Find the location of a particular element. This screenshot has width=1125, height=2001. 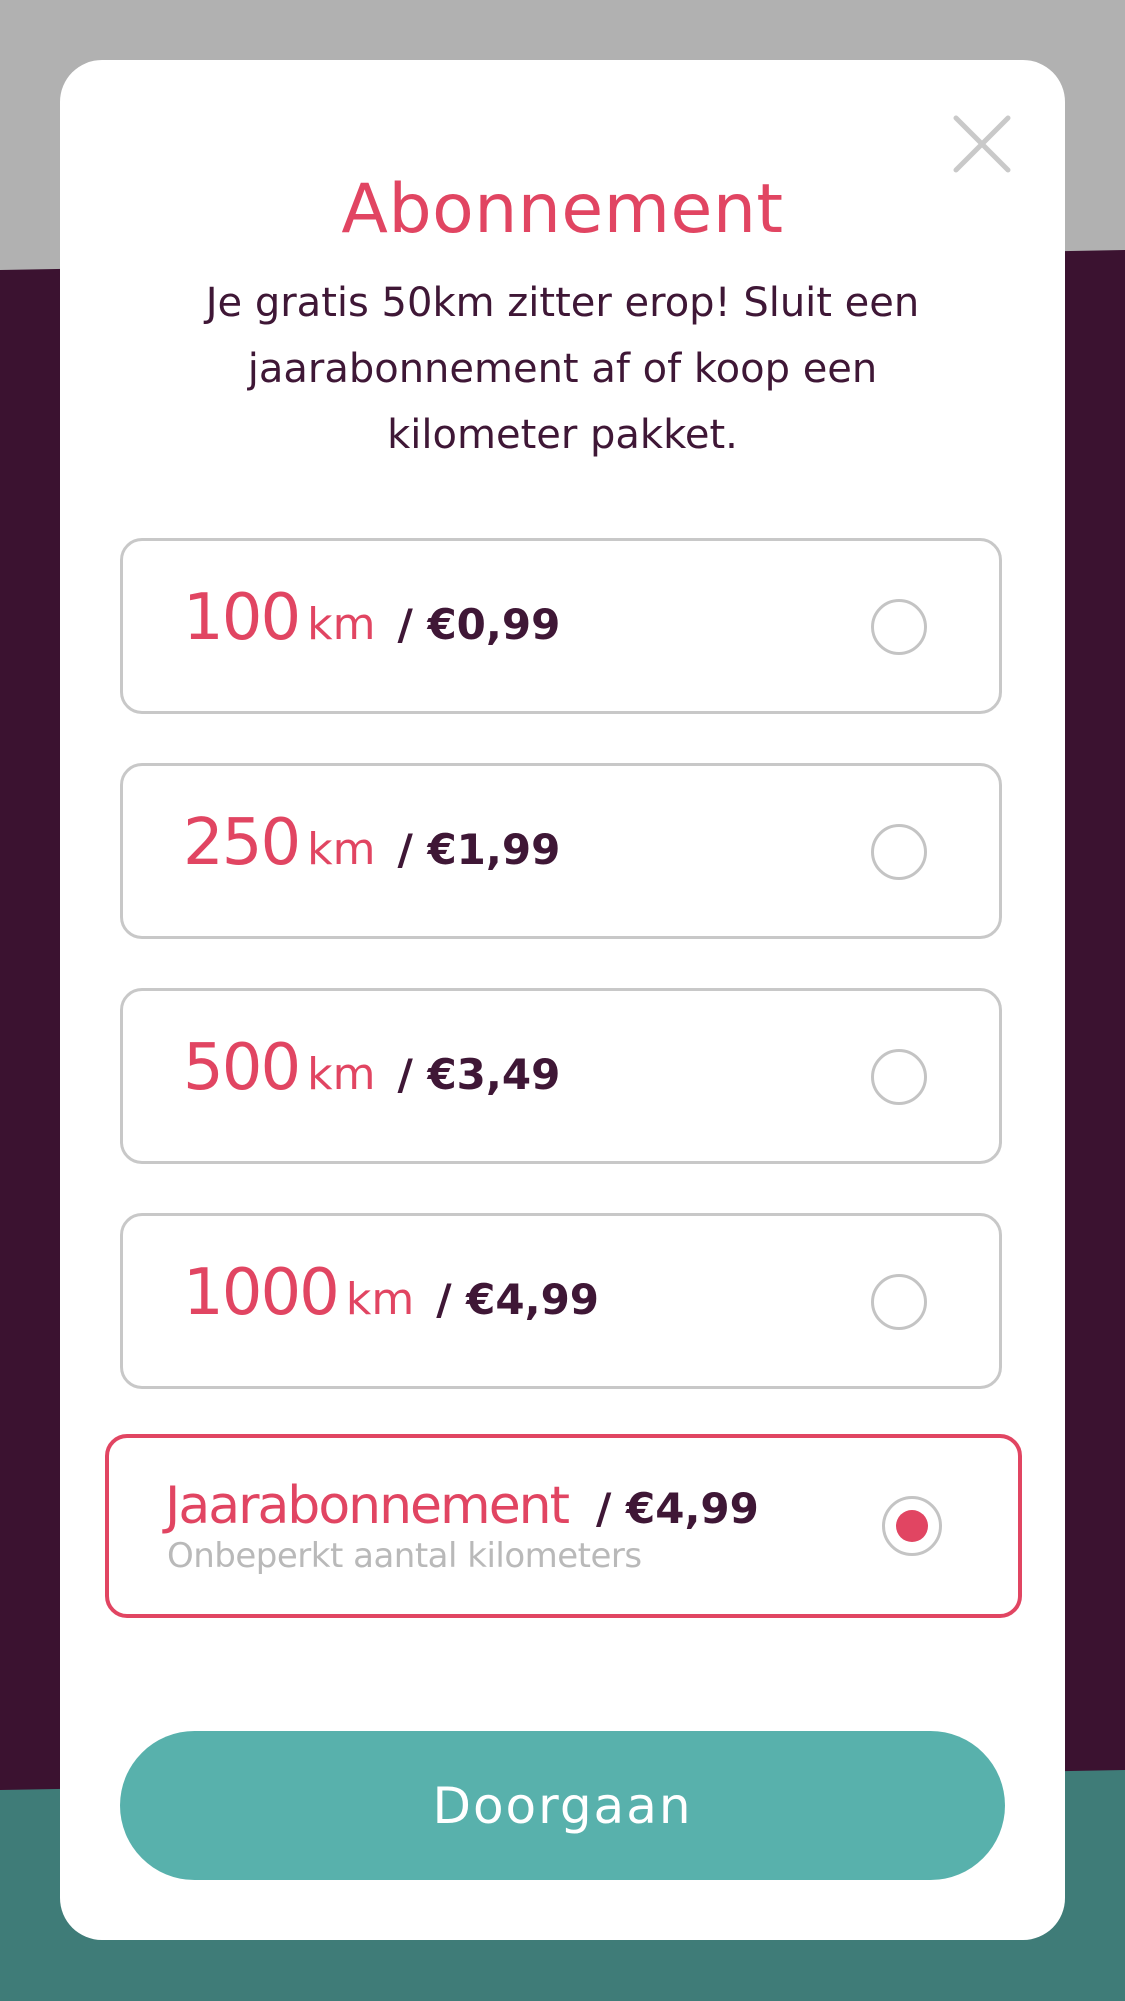

package-km: 1000 is located at coordinates (261, 1293).